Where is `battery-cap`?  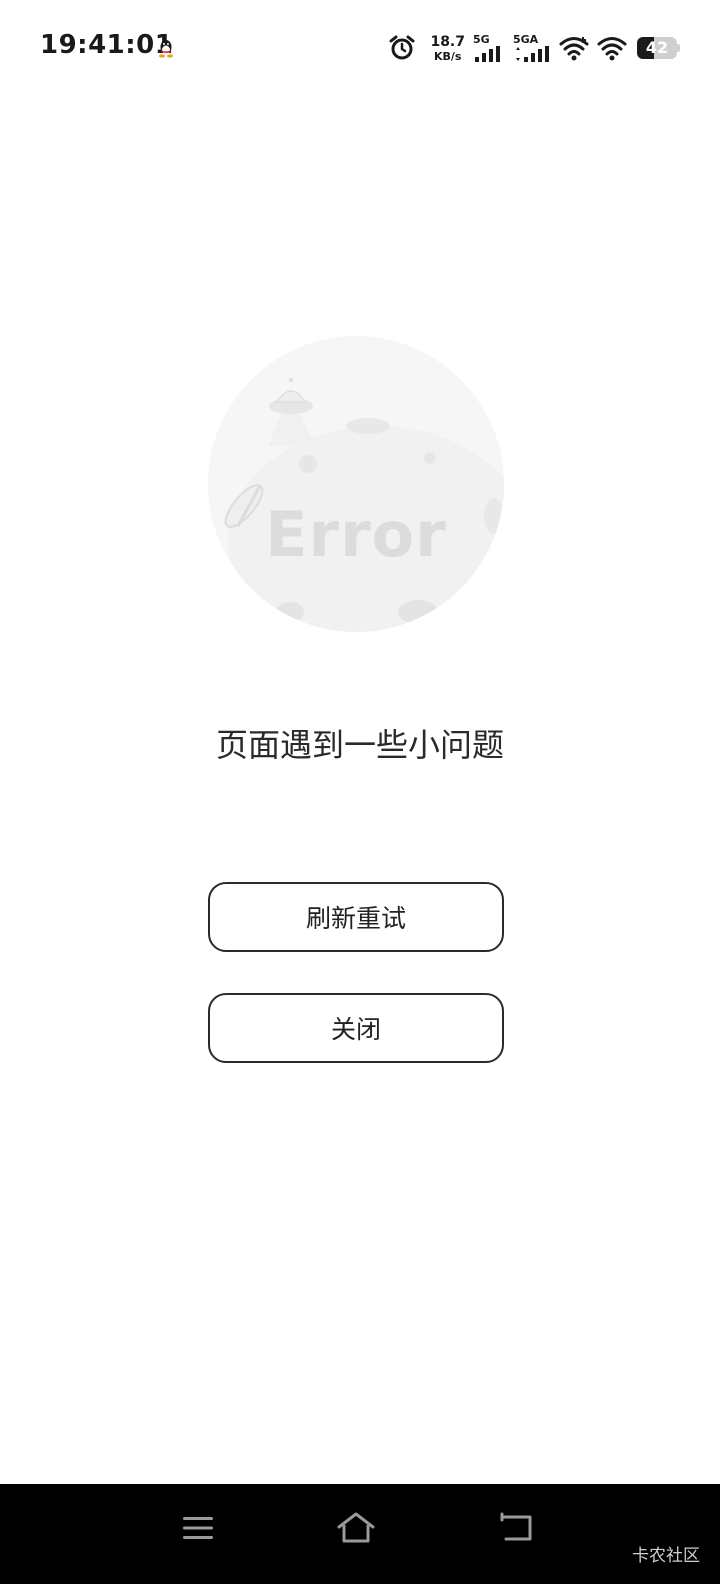
battery-cap is located at coordinates (678, 48).